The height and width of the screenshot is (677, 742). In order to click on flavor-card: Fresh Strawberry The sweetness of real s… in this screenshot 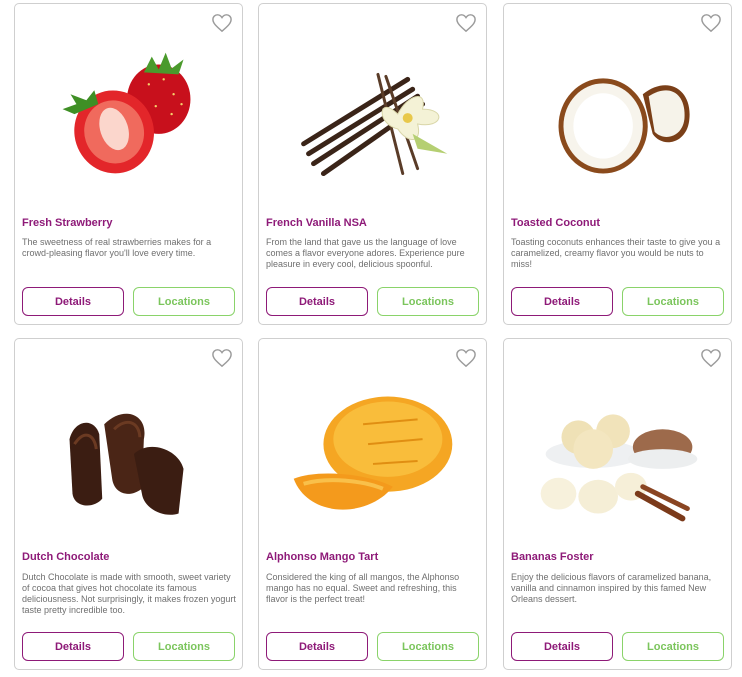, I will do `click(128, 164)`.